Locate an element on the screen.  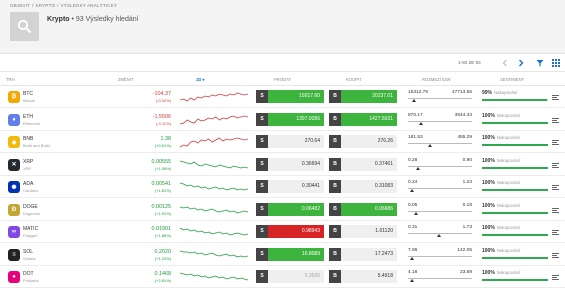
next-page-button is located at coordinates (521, 63).